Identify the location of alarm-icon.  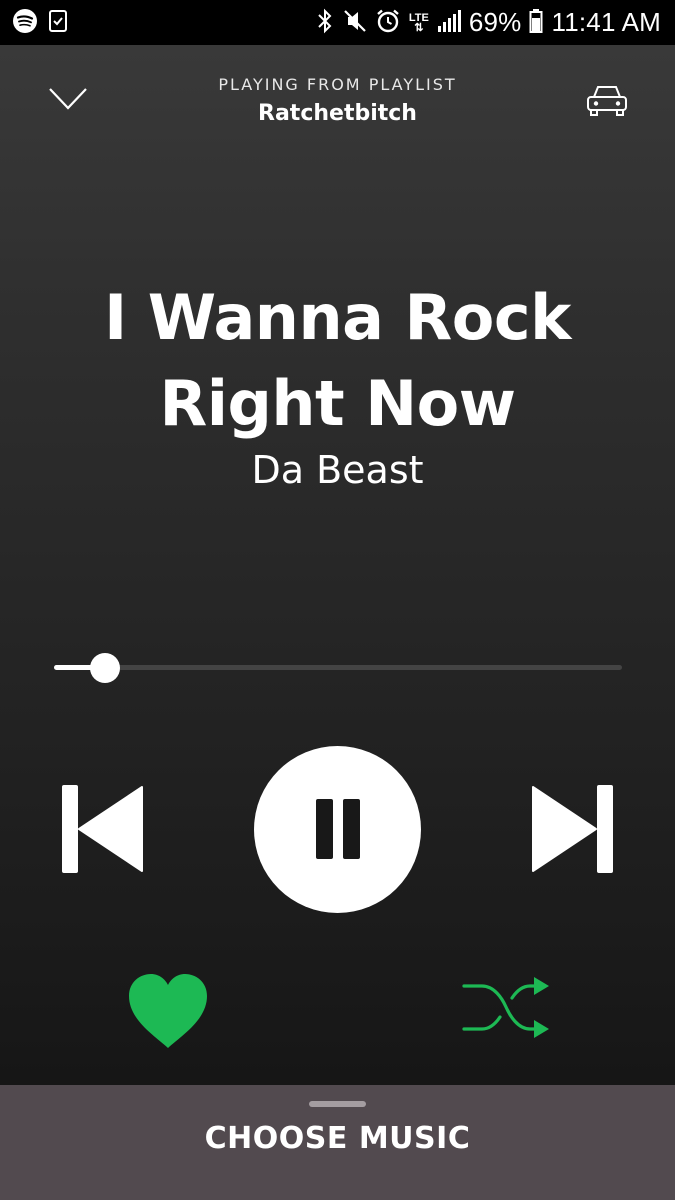
(388, 23).